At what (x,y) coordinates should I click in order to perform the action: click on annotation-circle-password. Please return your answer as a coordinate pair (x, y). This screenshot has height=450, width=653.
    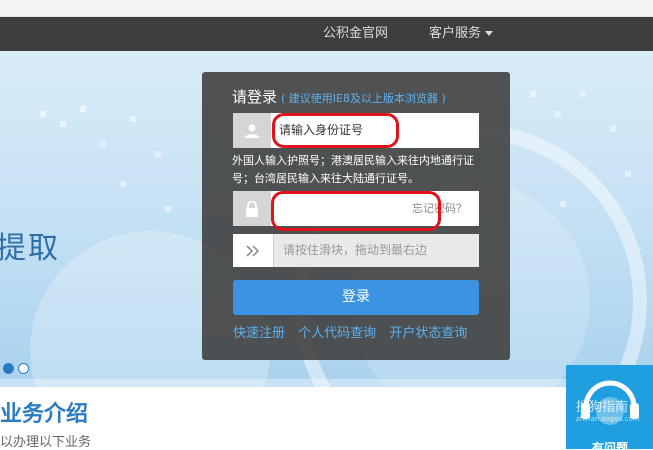
    Looking at the image, I should click on (356, 211).